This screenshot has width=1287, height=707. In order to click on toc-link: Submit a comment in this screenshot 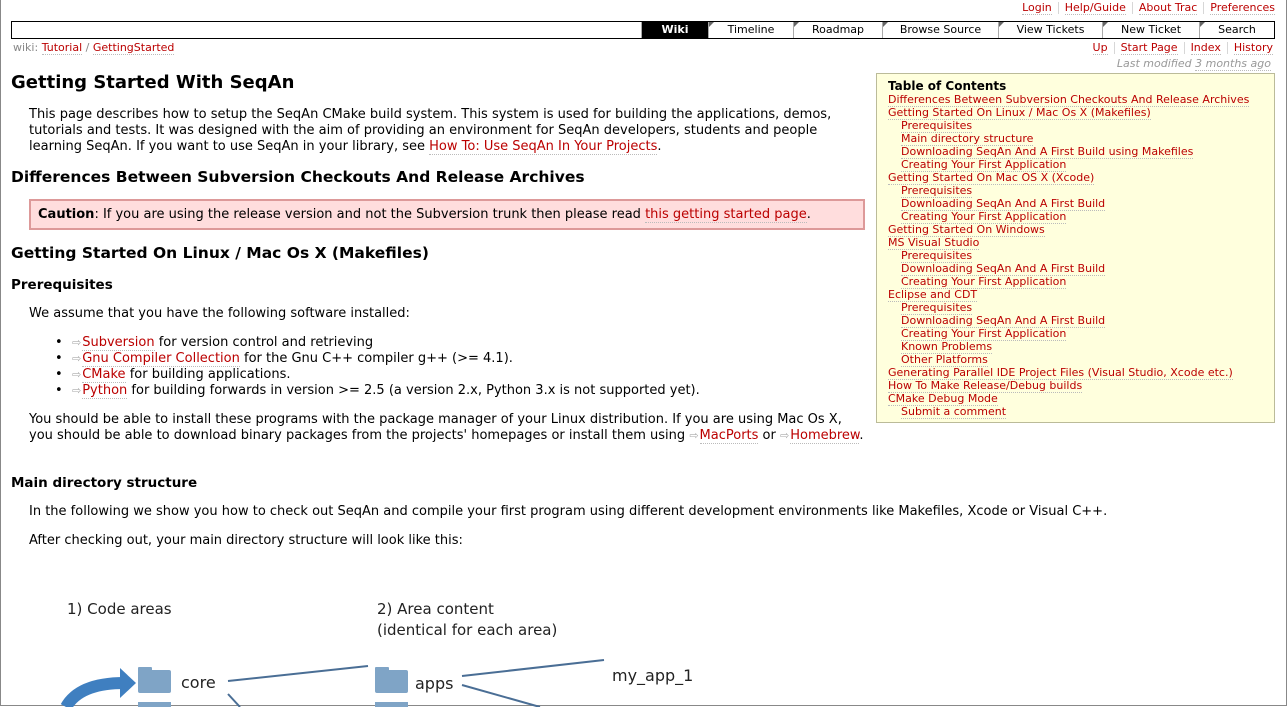, I will do `click(954, 412)`.